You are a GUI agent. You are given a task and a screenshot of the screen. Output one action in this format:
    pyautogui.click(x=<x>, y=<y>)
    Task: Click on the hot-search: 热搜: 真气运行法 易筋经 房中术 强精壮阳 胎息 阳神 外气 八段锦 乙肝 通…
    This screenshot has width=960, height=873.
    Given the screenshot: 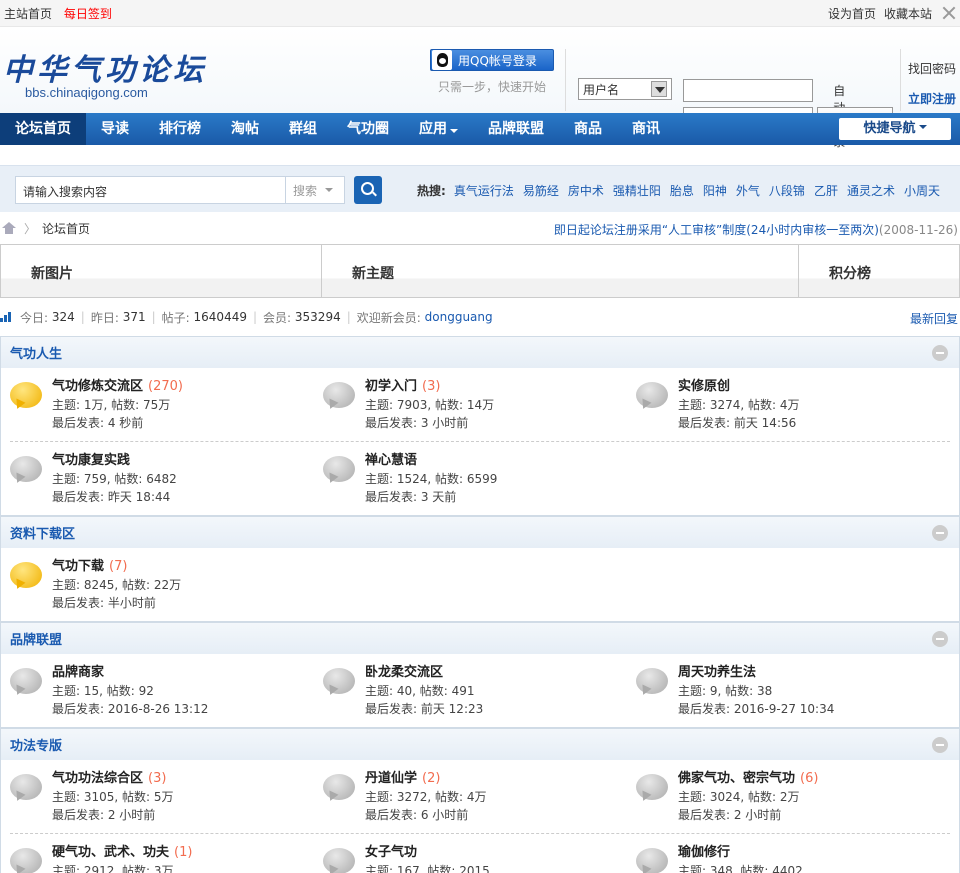 What is the action you would take?
    pyautogui.click(x=683, y=190)
    